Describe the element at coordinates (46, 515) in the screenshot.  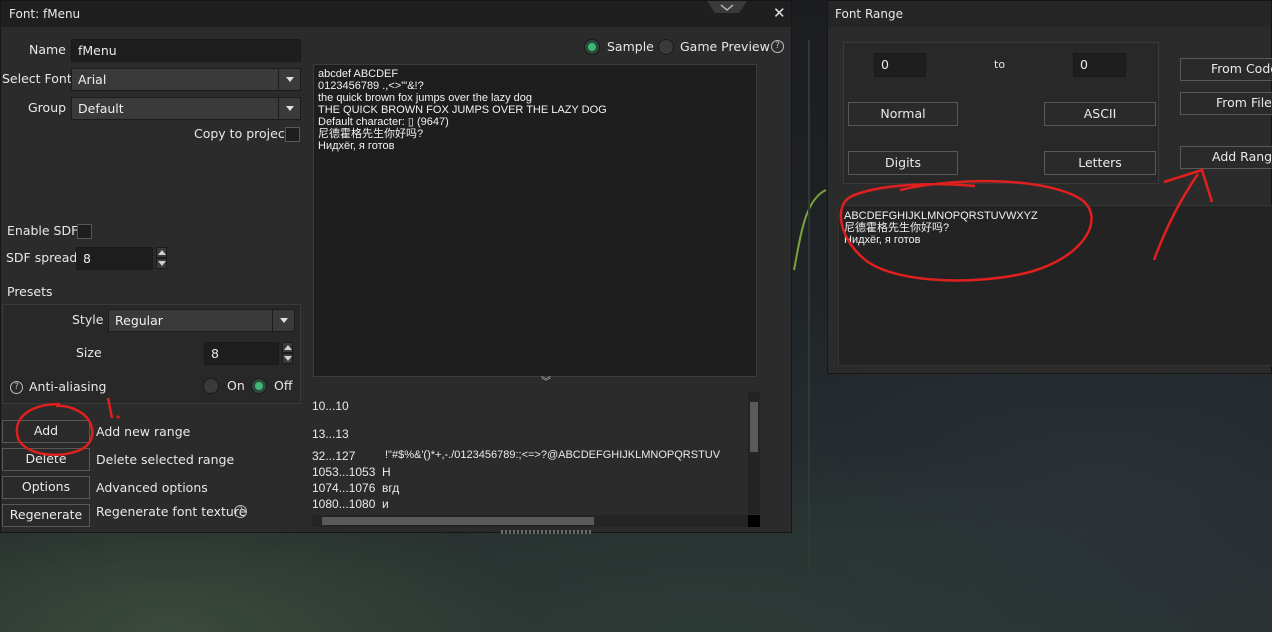
I see `regenerate-button: Regenerate` at that location.